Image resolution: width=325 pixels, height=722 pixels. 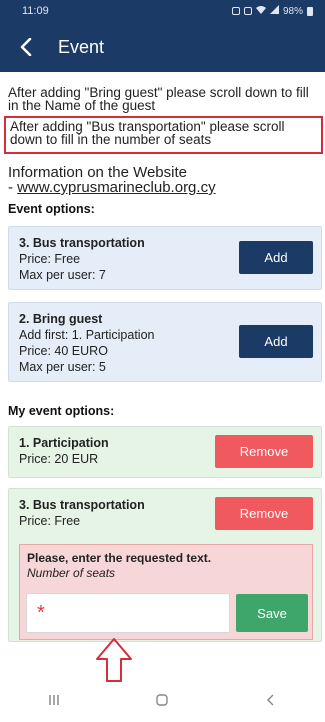 What do you see at coordinates (272, 613) in the screenshot?
I see `save-button: Save` at bounding box center [272, 613].